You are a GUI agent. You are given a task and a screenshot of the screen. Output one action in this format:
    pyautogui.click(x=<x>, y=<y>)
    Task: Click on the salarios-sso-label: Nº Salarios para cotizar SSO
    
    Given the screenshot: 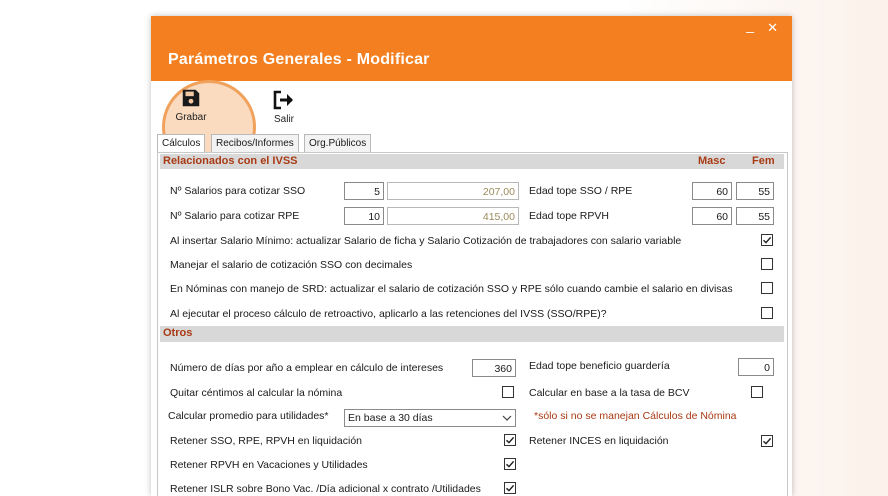 What is the action you would take?
    pyautogui.click(x=238, y=191)
    